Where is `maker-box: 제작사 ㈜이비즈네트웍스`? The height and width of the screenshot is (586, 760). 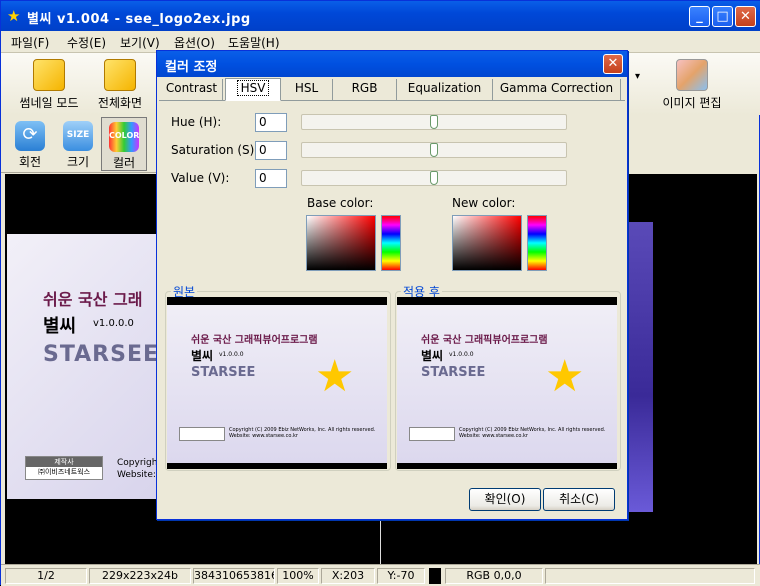
maker-box: 제작사 ㈜이비즈네트웍스 is located at coordinates (64, 468).